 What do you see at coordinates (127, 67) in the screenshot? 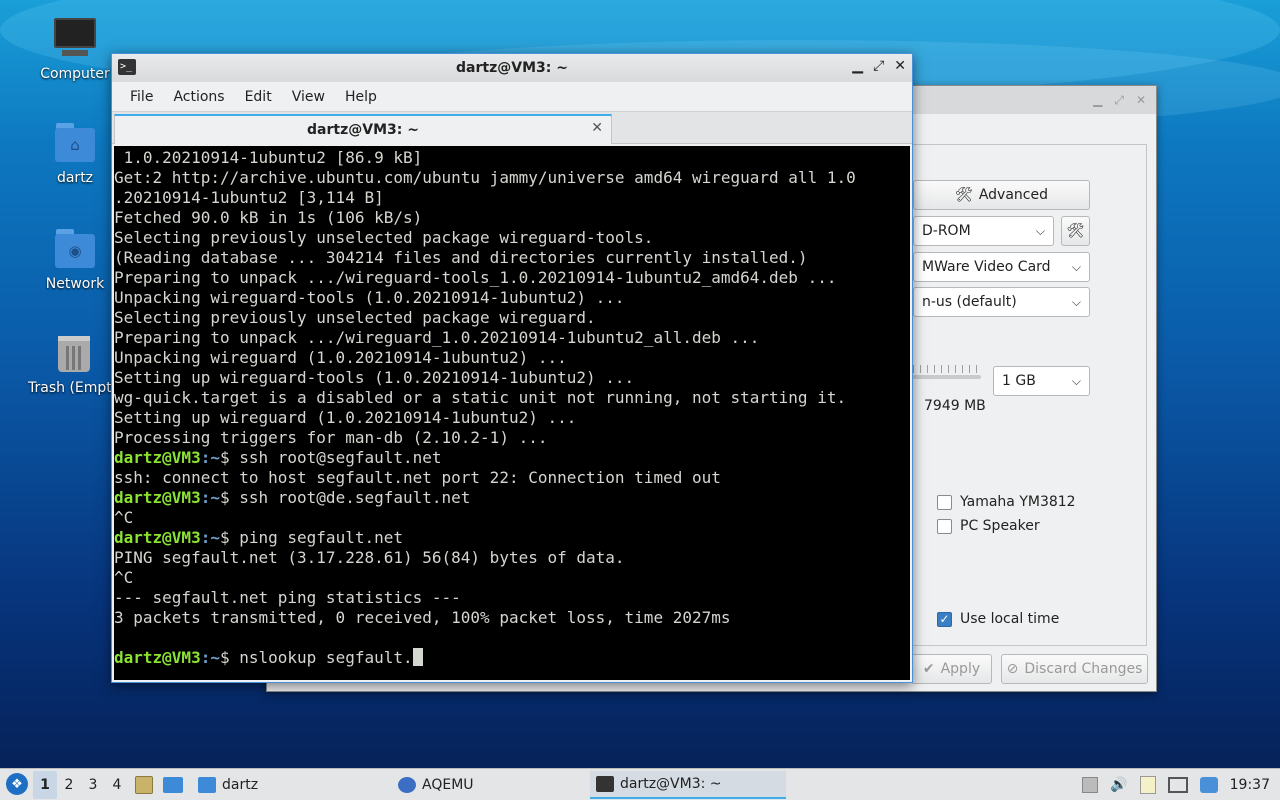
I see `terminal-app-icon: >_` at bounding box center [127, 67].